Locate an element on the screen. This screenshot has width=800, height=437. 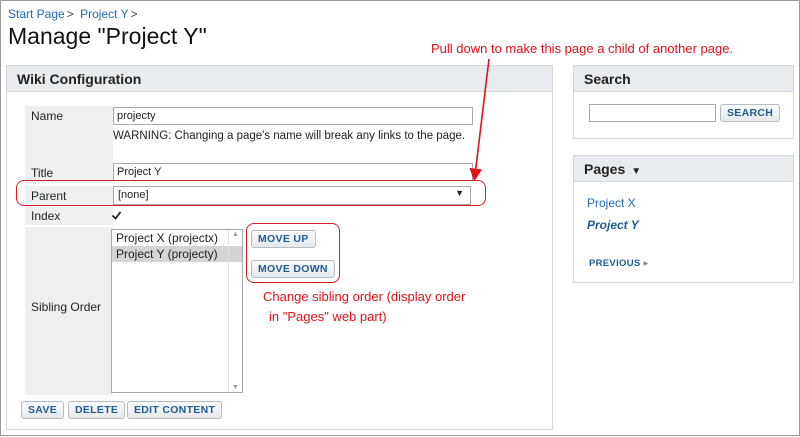
previous-link: PREVIOUS ▸ is located at coordinates (619, 263).